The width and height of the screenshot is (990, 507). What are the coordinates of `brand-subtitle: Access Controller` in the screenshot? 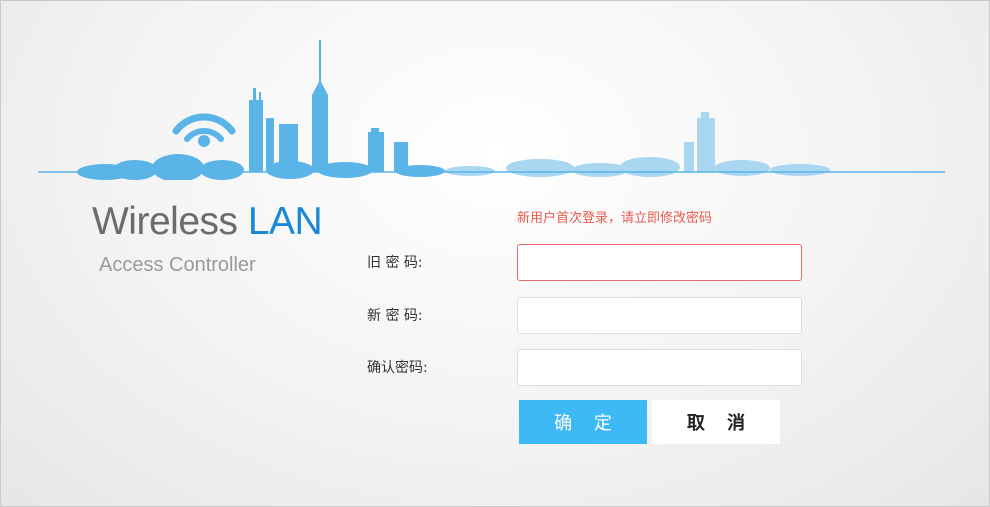 It's located at (177, 265).